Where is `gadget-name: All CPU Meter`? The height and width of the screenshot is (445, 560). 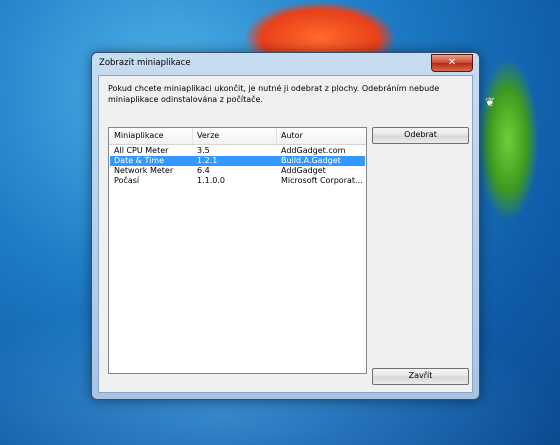 gadget-name: All CPU Meter is located at coordinates (141, 150).